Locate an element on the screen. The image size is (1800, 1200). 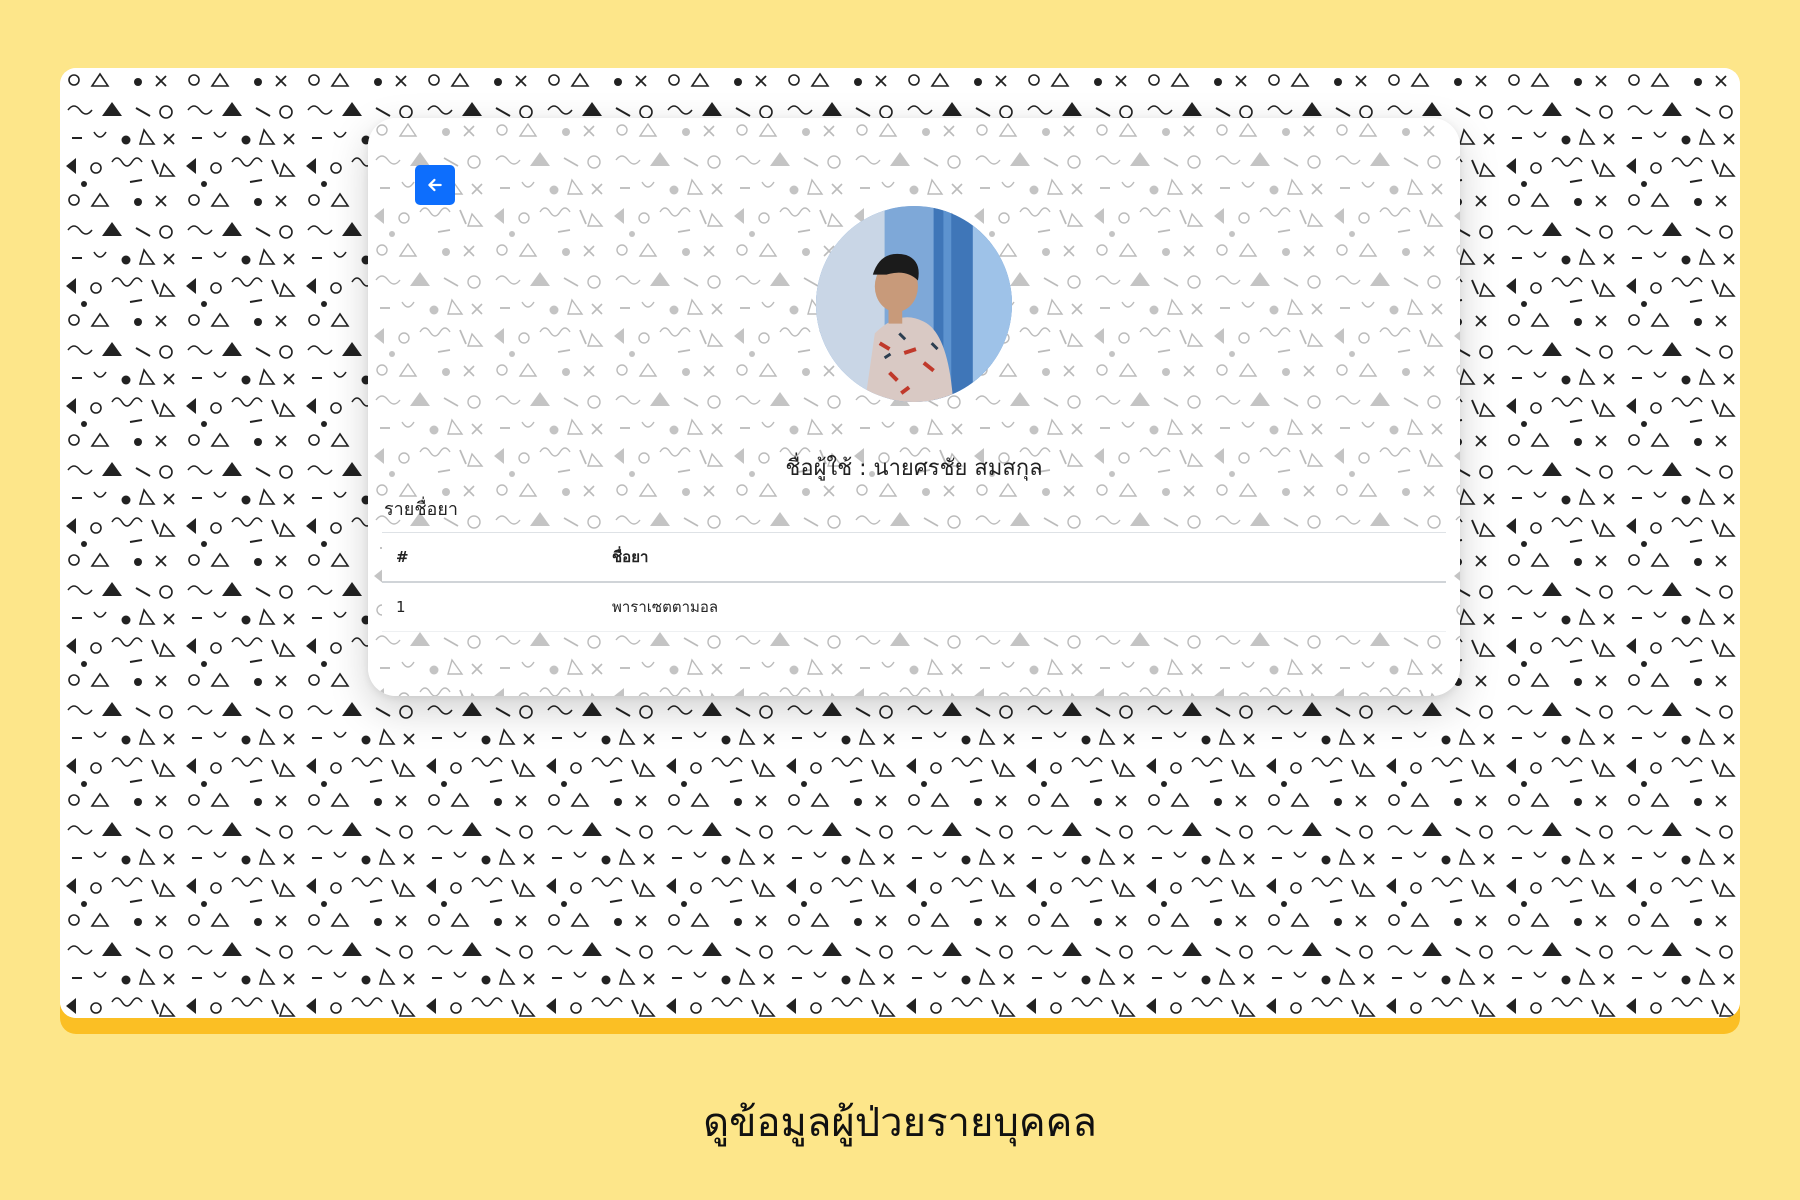
table-header-row: # ชื่อยา is located at coordinates (914, 557).